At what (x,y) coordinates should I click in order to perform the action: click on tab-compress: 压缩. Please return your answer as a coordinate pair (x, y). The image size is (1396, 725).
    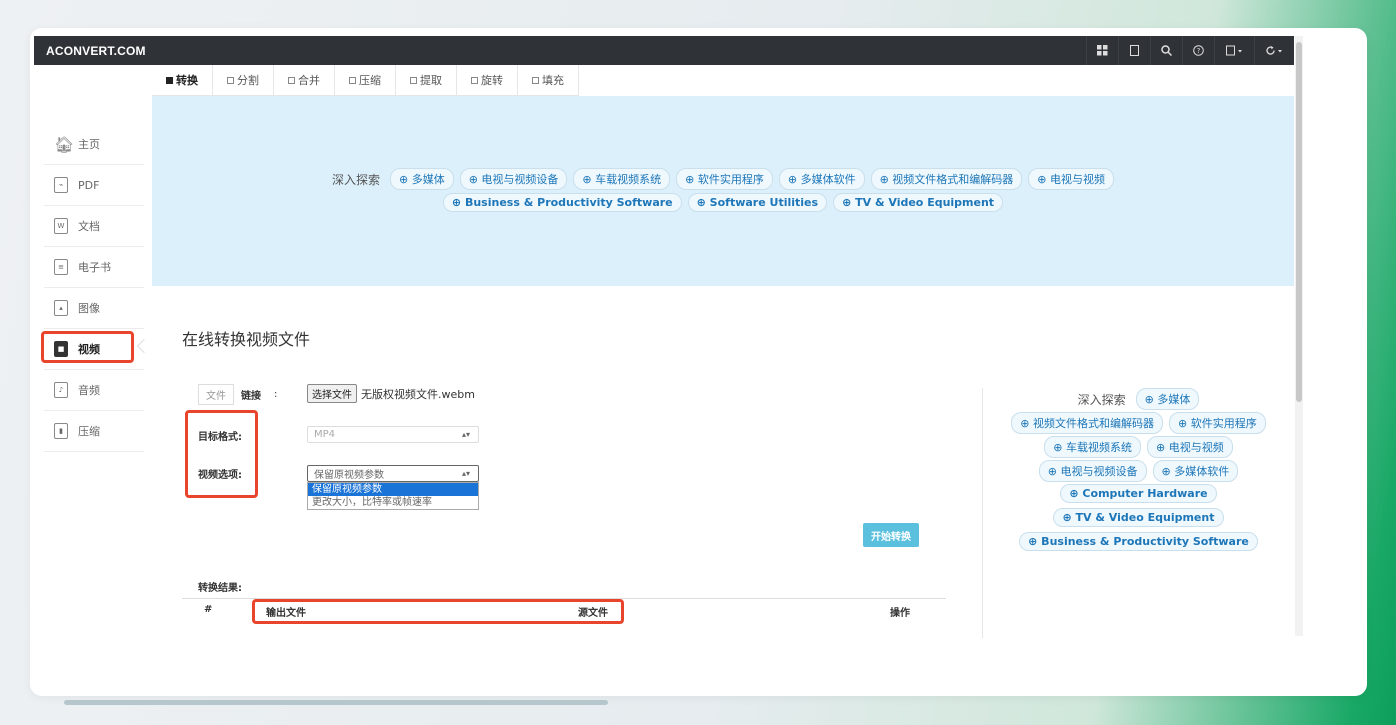
    Looking at the image, I should click on (365, 80).